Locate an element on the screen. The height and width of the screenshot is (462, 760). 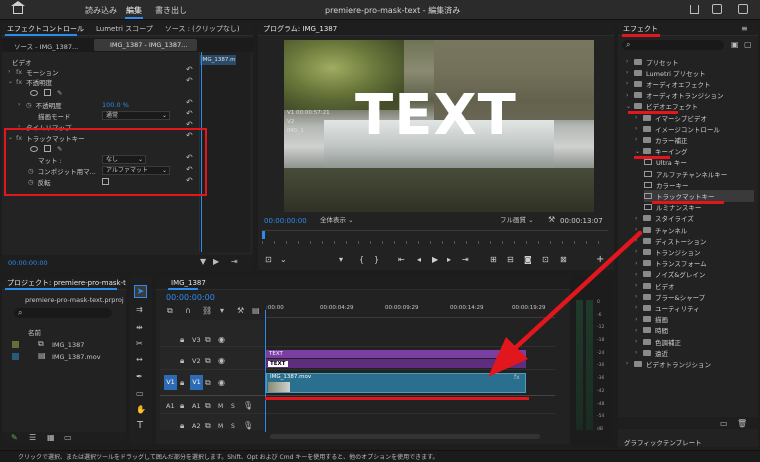
ripple-edit-tool-icon: ⇹ is located at coordinates (139, 328).